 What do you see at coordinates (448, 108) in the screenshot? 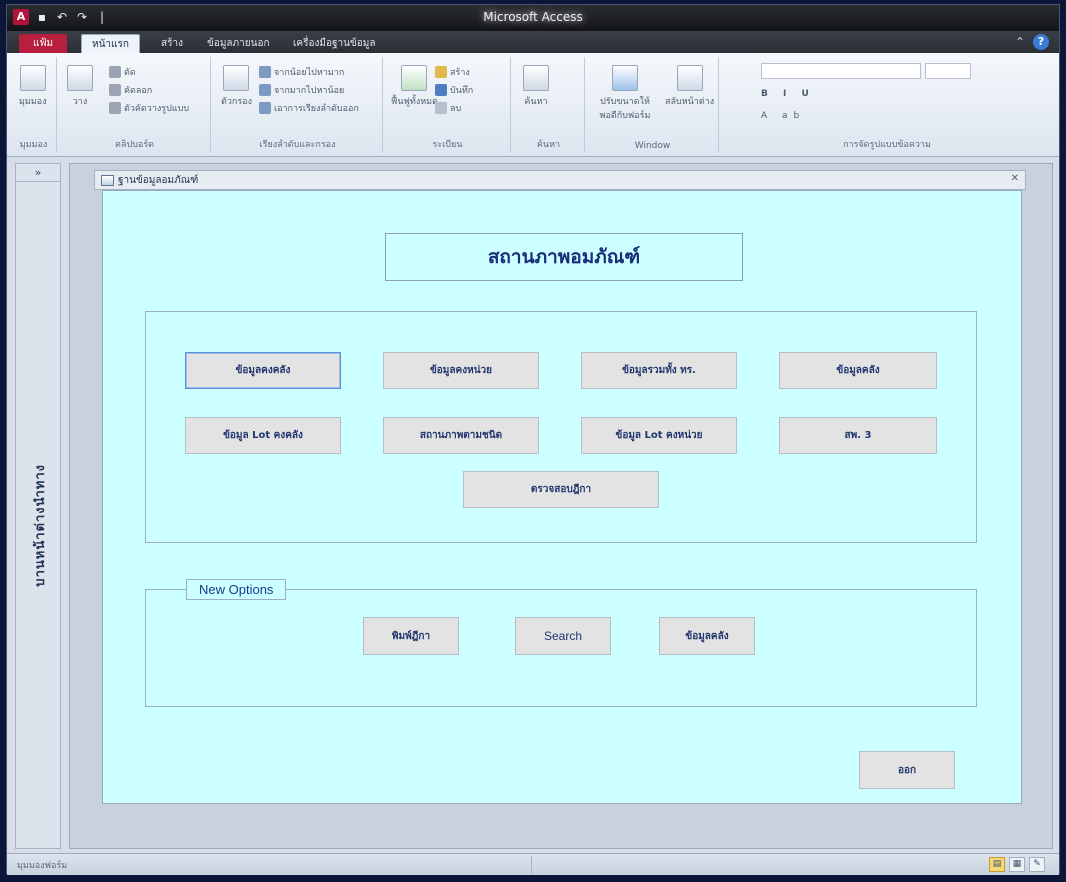
I see `delete-record-button: ลบ` at bounding box center [448, 108].